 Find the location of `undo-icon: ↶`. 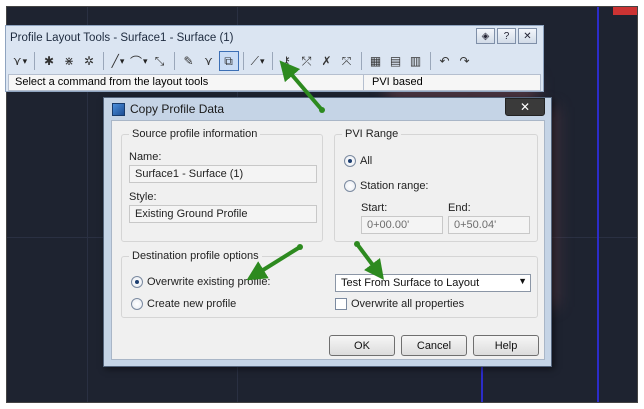

undo-icon: ↶ is located at coordinates (445, 61).